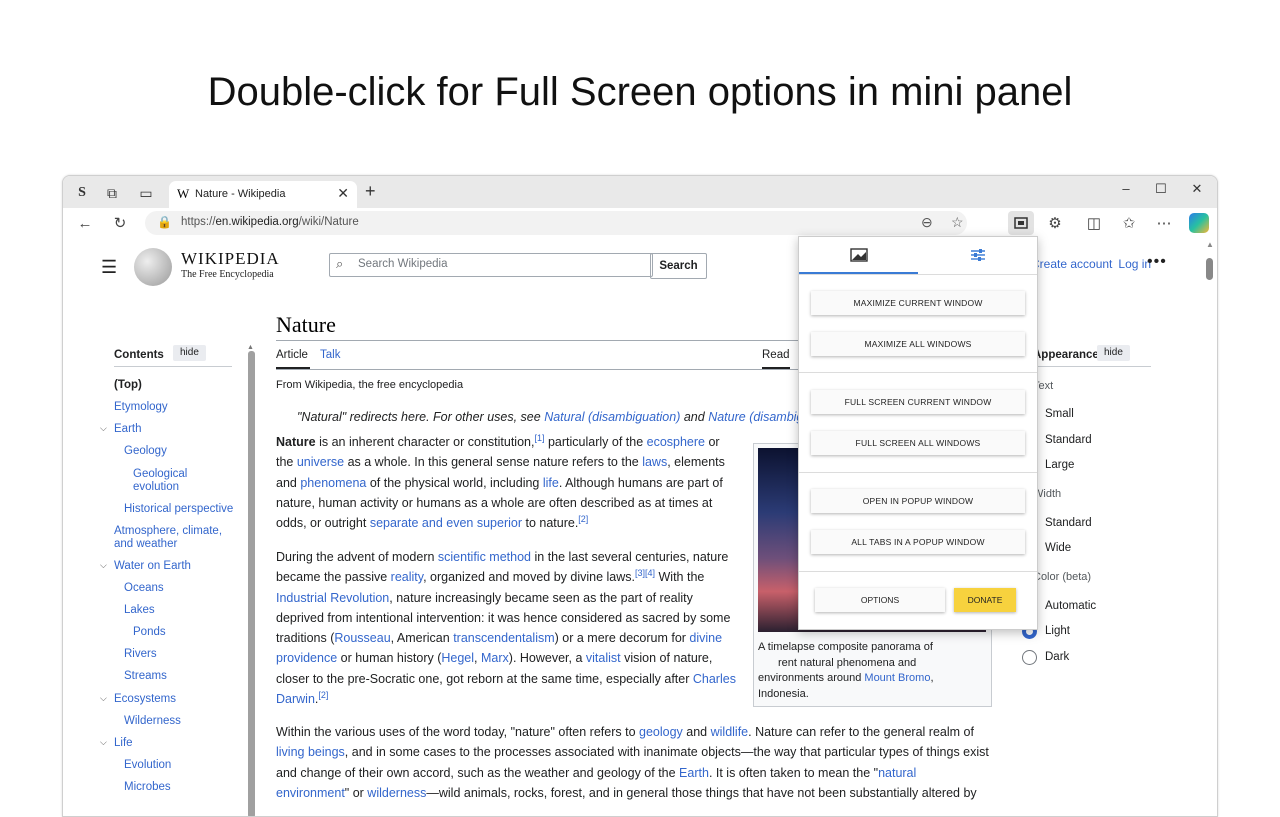  I want to click on radio-color-dark, so click(1029, 657).